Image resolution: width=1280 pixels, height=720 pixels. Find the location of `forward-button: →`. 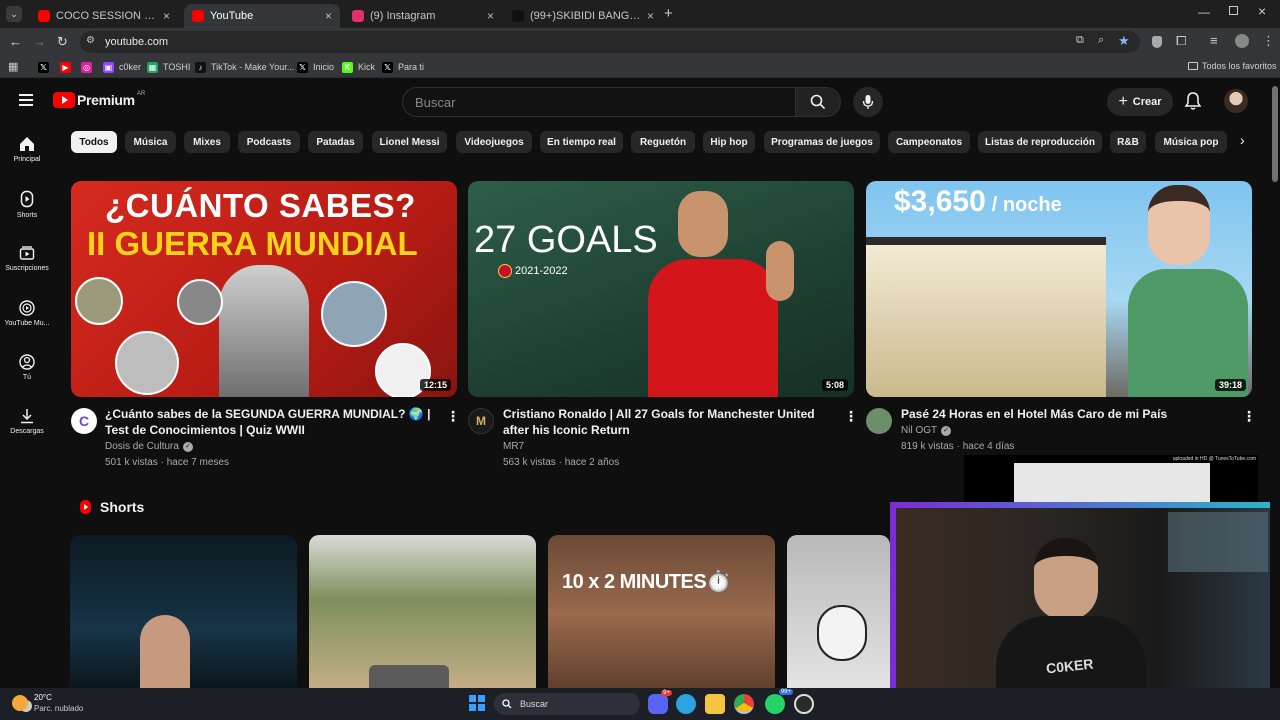

forward-button: → is located at coordinates (39, 41).